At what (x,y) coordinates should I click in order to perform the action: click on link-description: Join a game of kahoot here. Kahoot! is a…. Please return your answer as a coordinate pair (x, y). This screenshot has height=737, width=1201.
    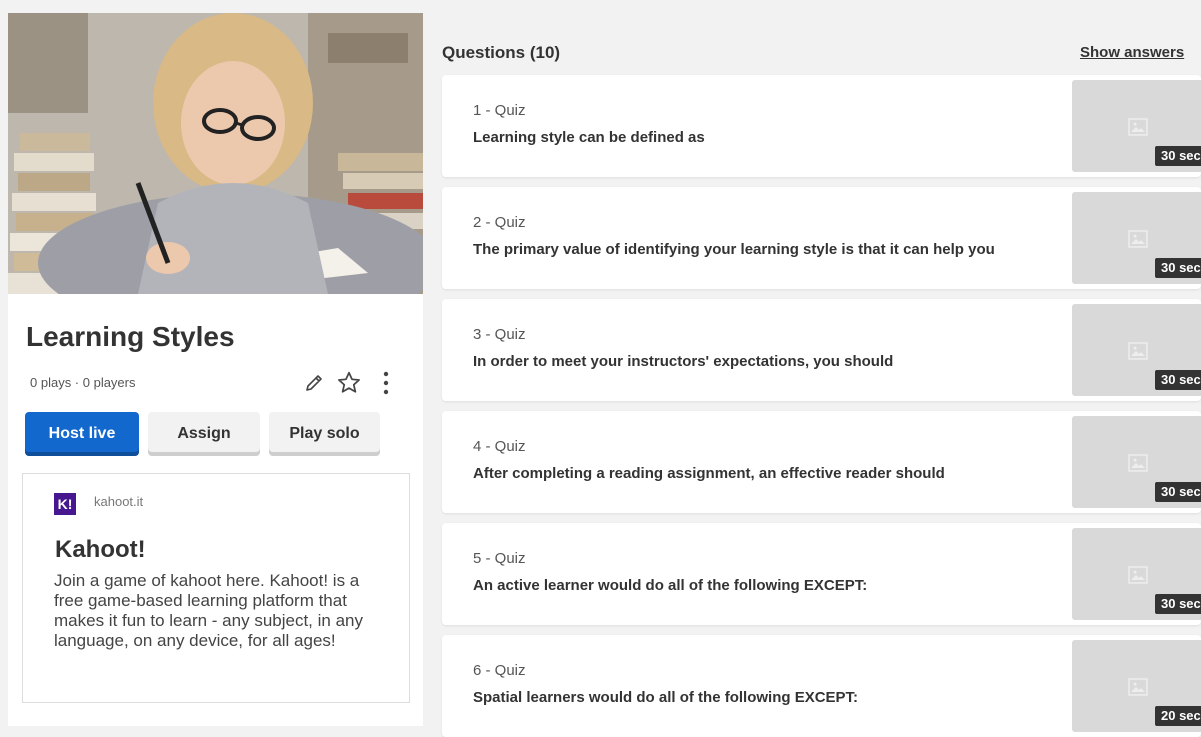
    Looking at the image, I should click on (208, 610).